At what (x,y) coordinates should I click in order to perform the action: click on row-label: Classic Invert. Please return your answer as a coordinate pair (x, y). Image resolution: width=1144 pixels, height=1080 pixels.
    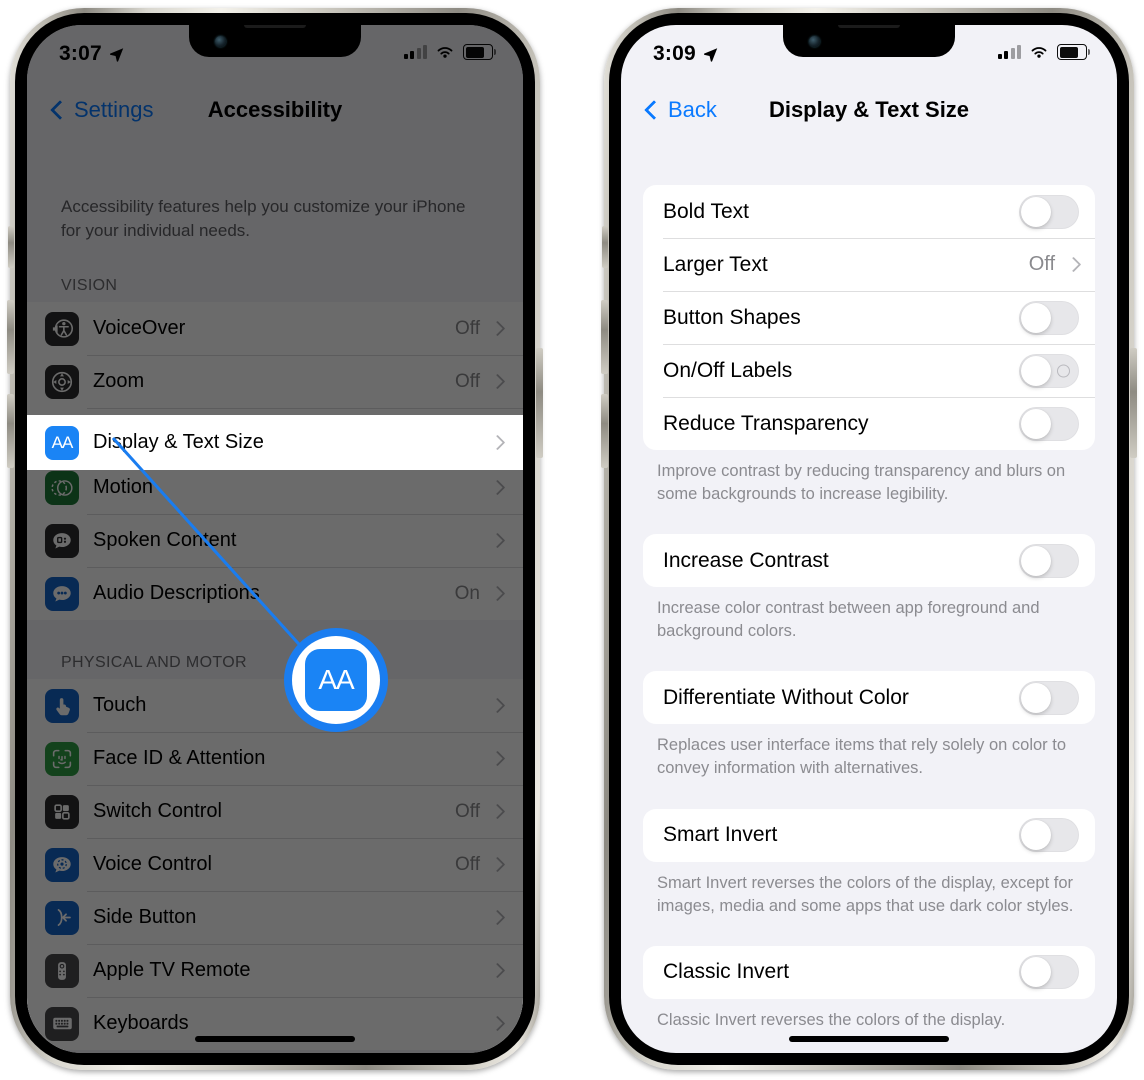
    Looking at the image, I should click on (726, 972).